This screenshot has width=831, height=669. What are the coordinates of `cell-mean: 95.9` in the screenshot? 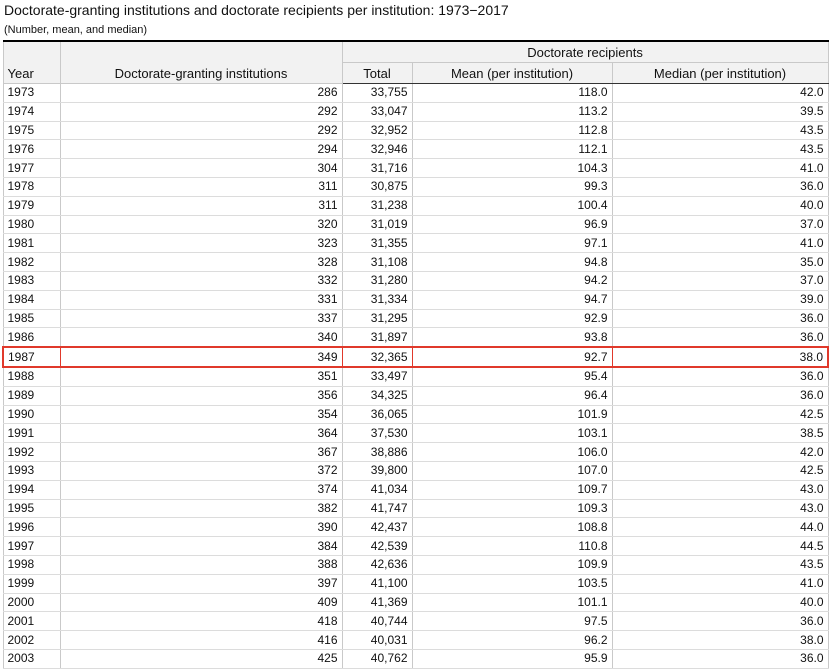 It's located at (512, 659).